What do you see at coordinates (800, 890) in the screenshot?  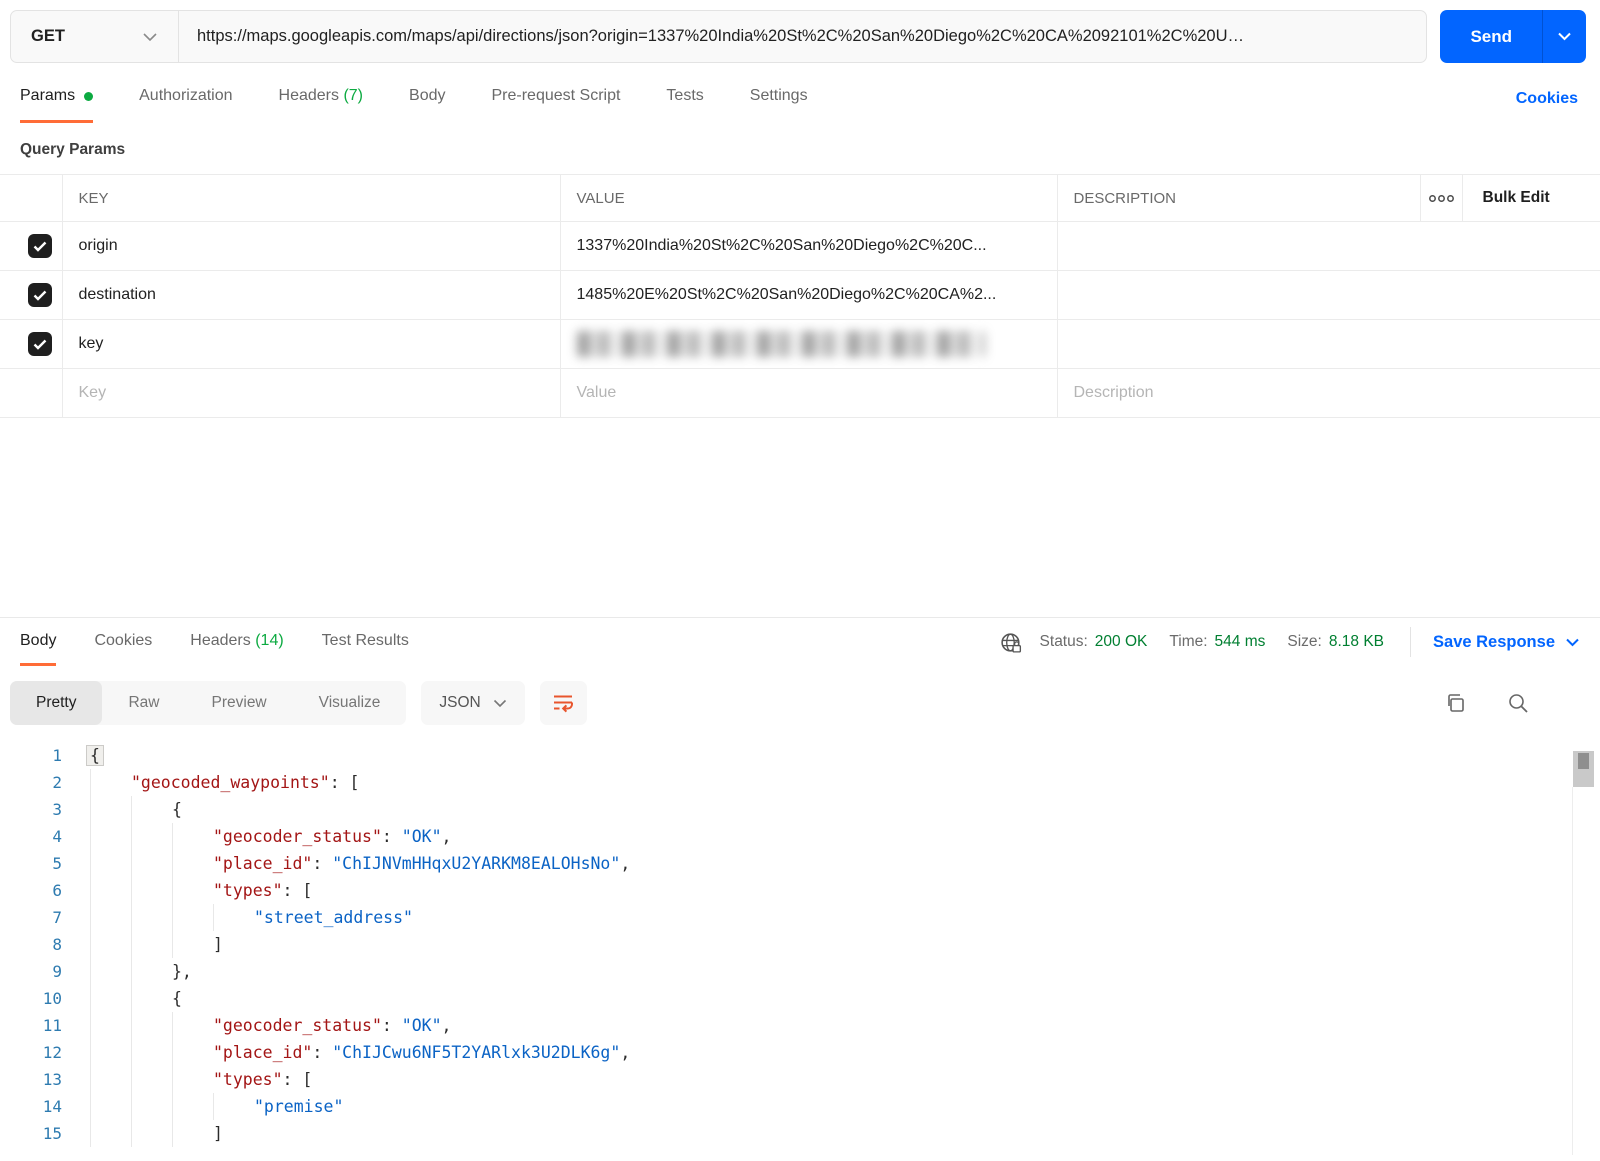 I see `code-line: 6 "types": [` at bounding box center [800, 890].